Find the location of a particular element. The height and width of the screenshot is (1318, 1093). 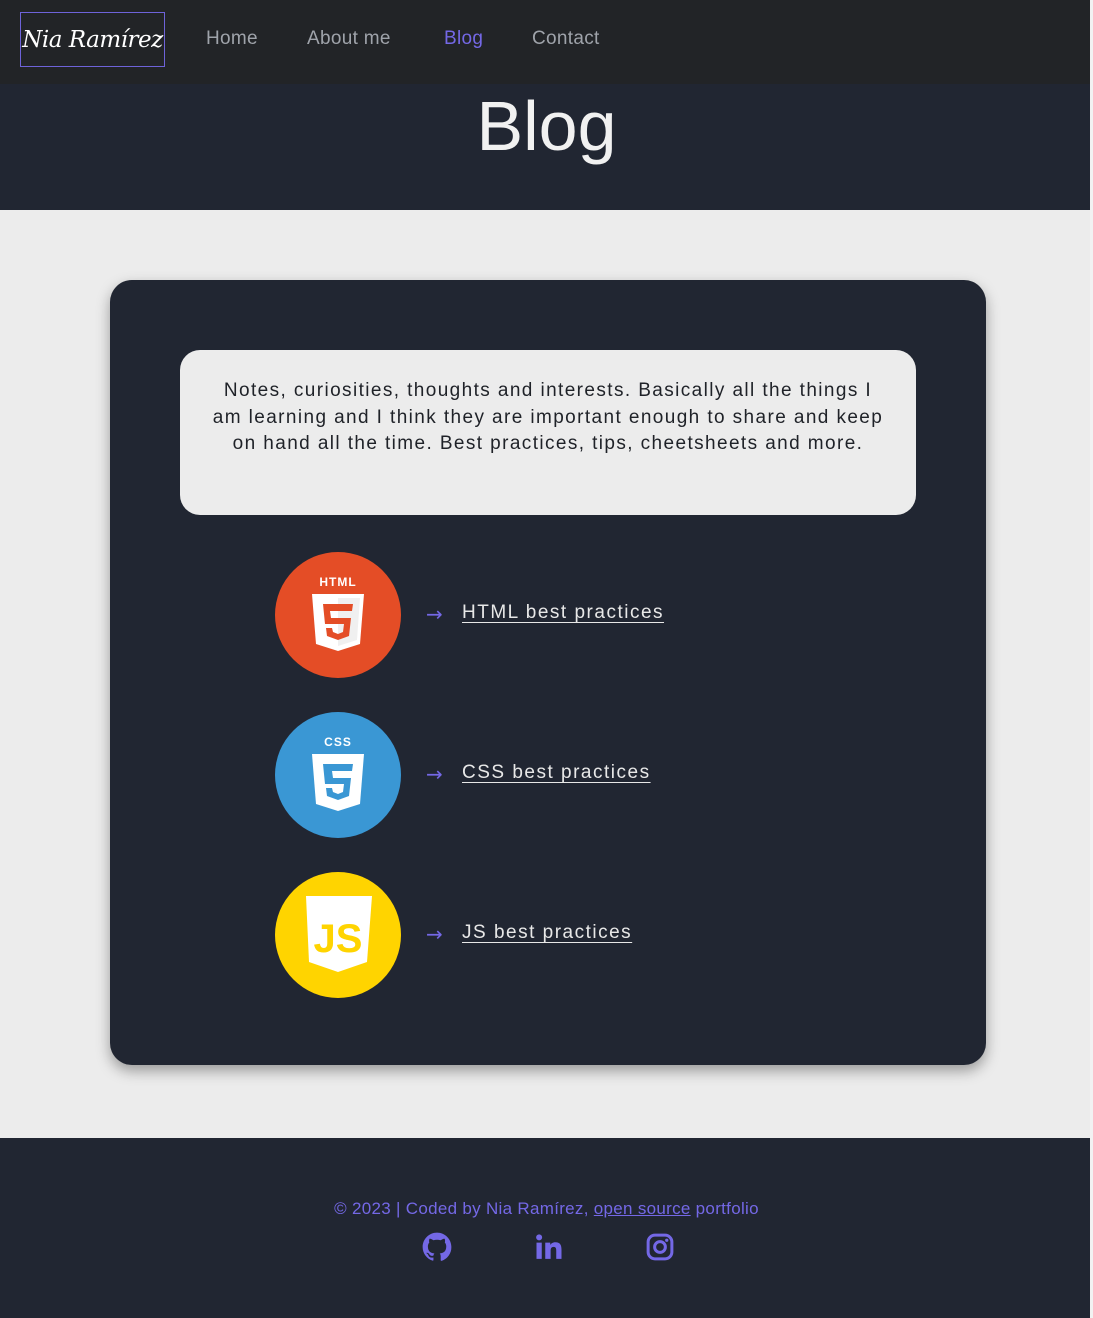

svg-text: JS is located at coordinates (338, 939).